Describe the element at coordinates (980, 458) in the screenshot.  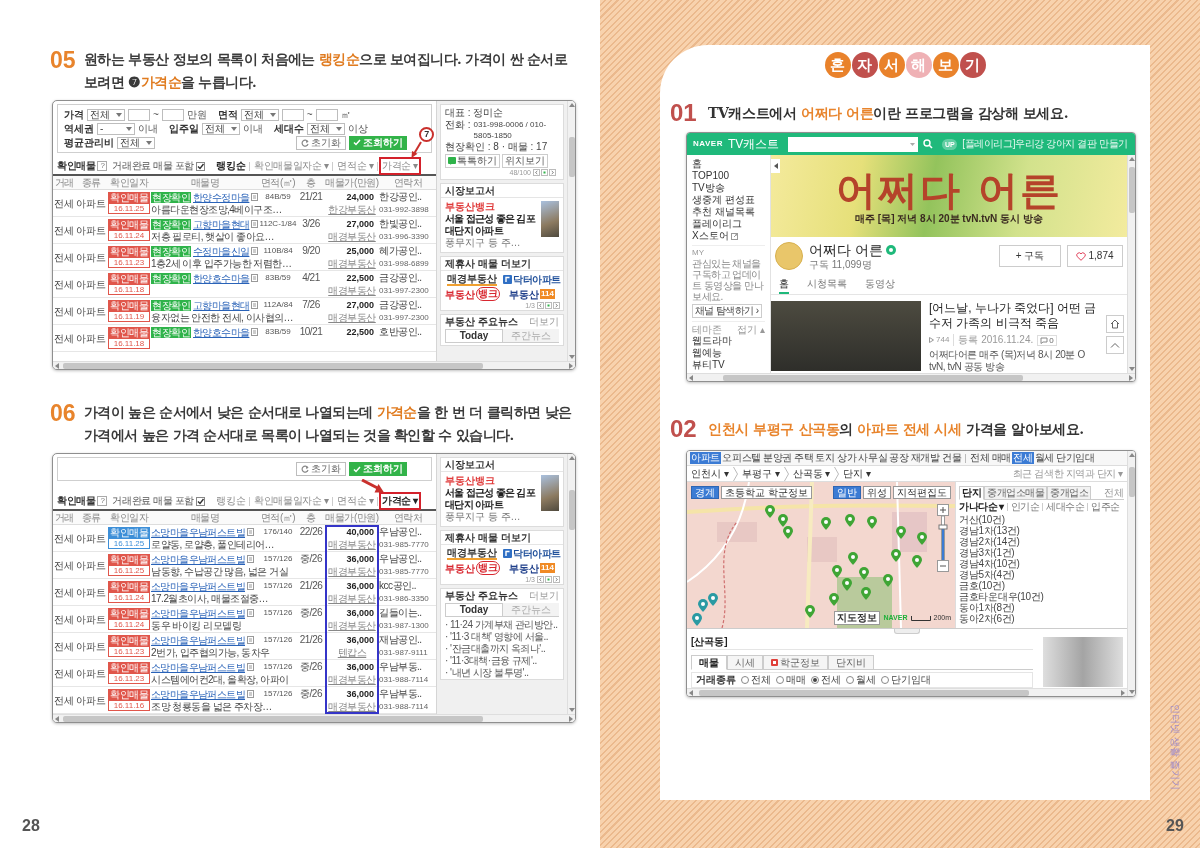
I see `tab: 전체` at that location.